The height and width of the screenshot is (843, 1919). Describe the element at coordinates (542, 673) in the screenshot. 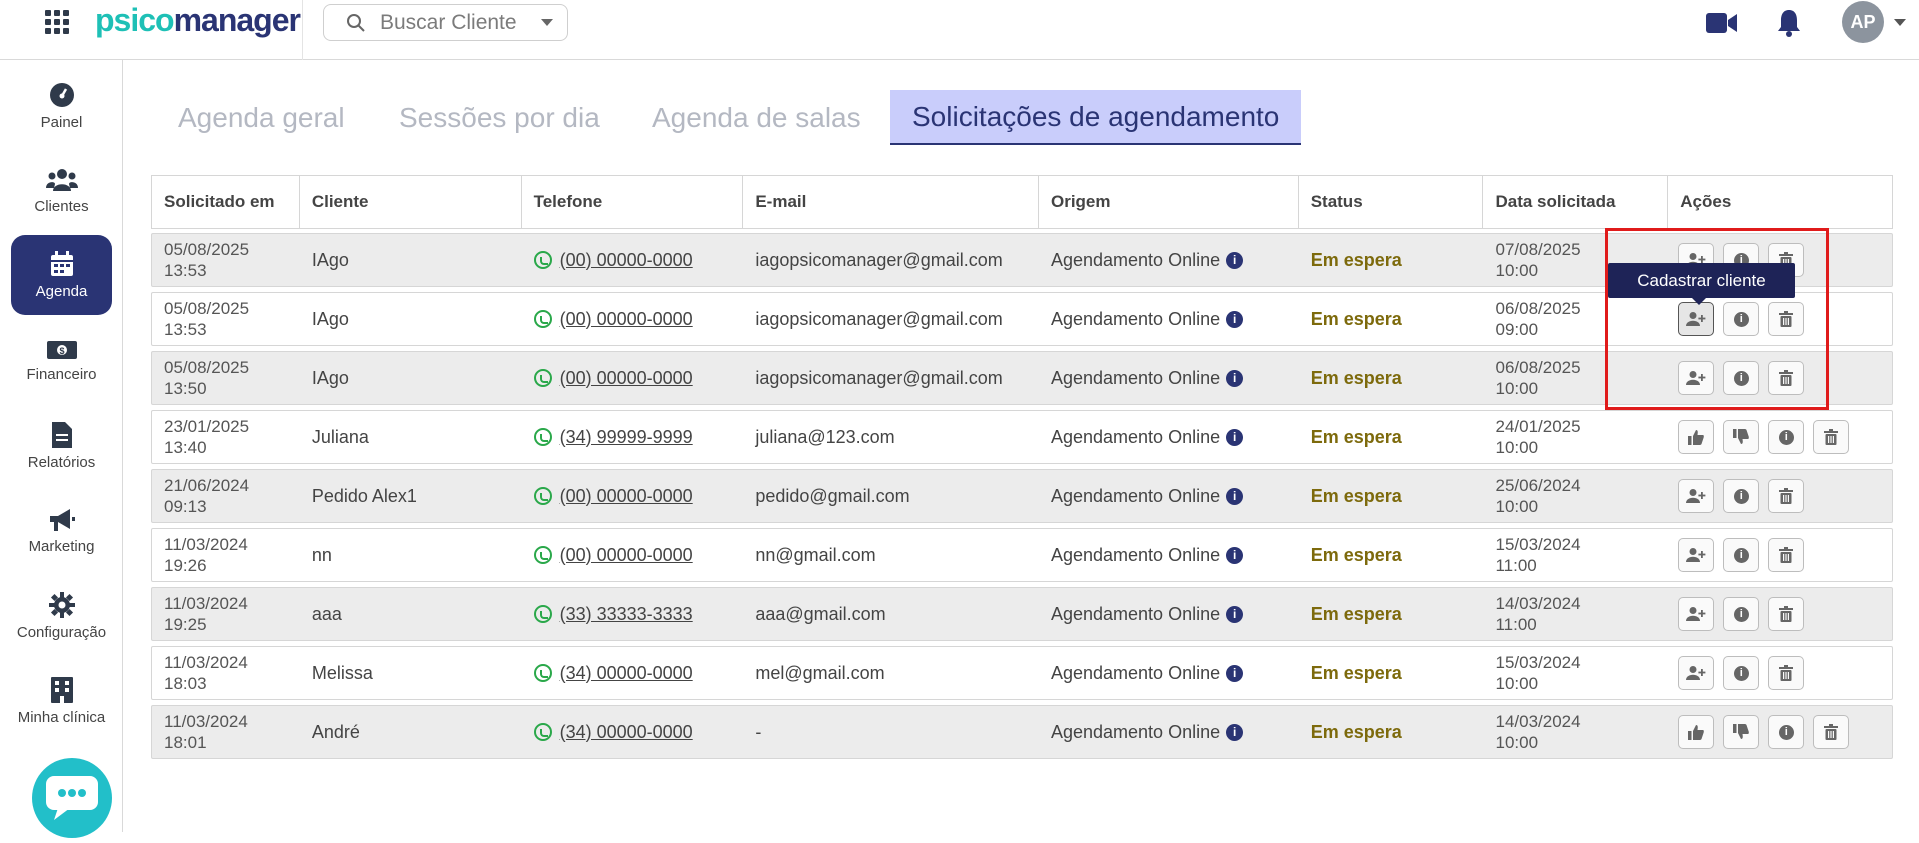

I see `whatsapp-icon` at that location.